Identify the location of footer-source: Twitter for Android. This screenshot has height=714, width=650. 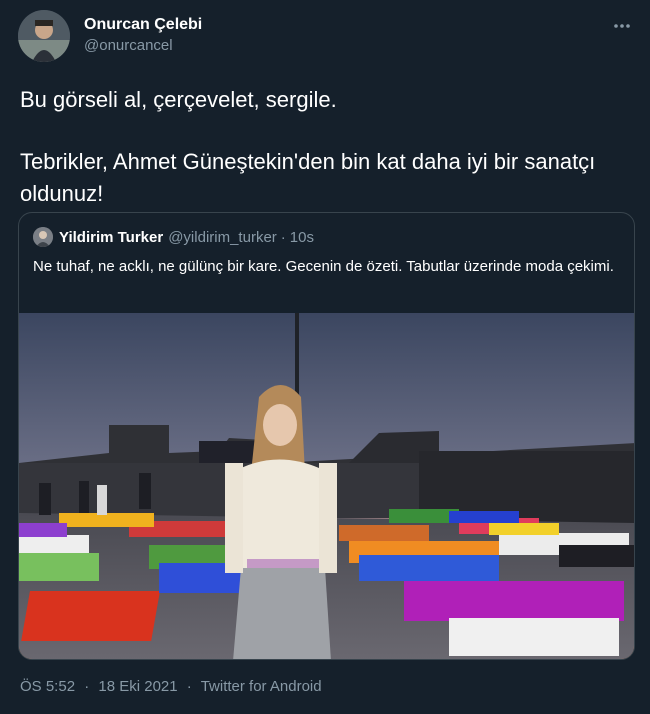
(261, 686).